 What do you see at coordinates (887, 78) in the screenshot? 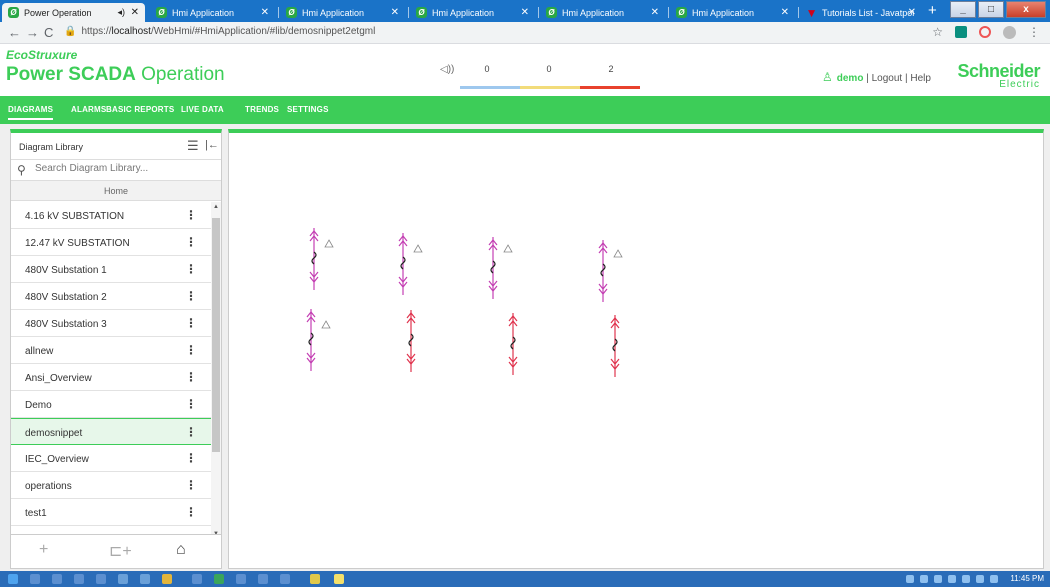
I see `logout-link: Logout` at bounding box center [887, 78].